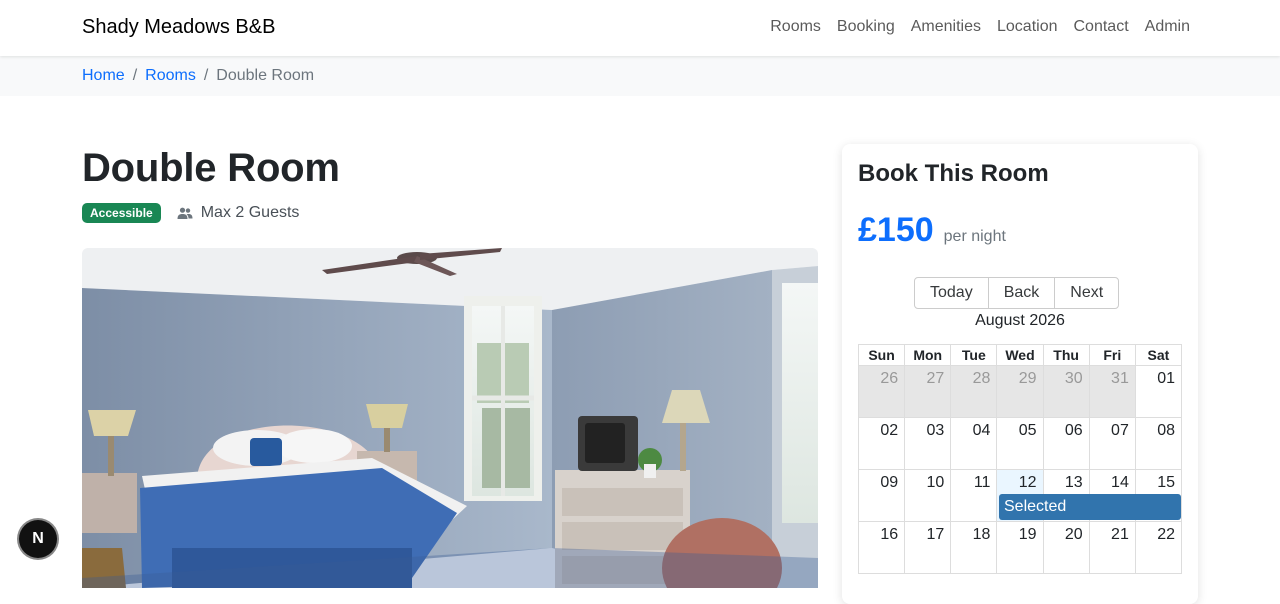 The height and width of the screenshot is (604, 1280). I want to click on calendar-month-label: August 2026, so click(1020, 320).